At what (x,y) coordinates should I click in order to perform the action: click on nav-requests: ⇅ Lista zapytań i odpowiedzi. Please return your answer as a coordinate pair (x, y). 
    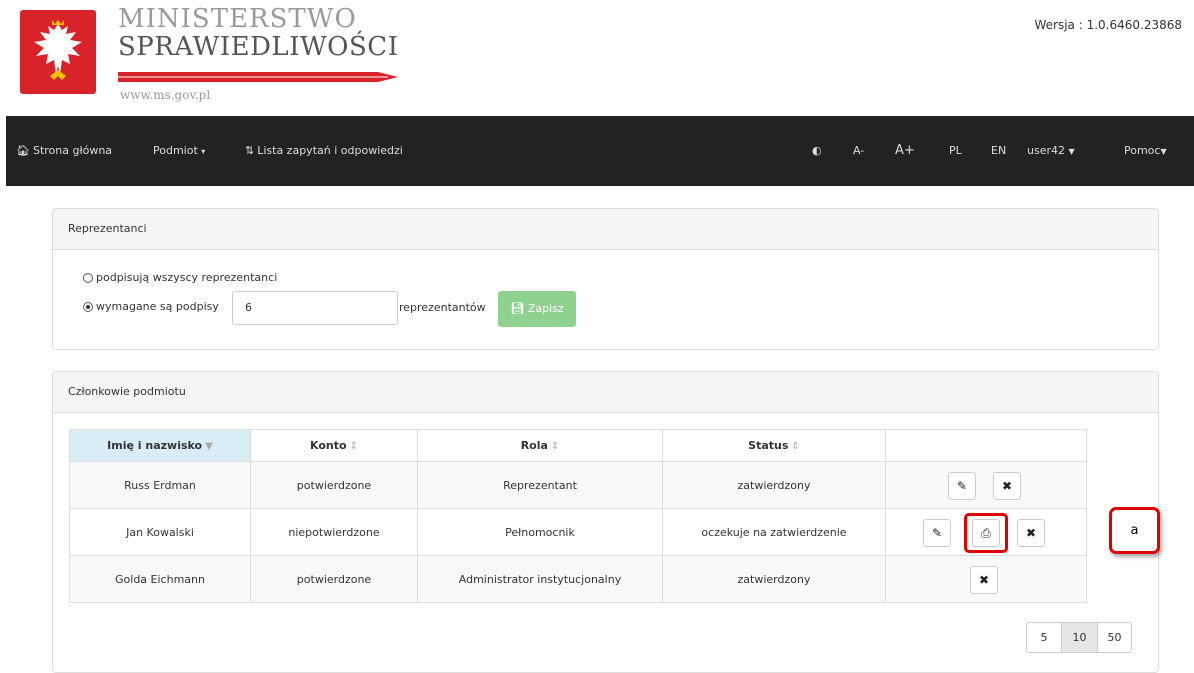
    Looking at the image, I should click on (324, 151).